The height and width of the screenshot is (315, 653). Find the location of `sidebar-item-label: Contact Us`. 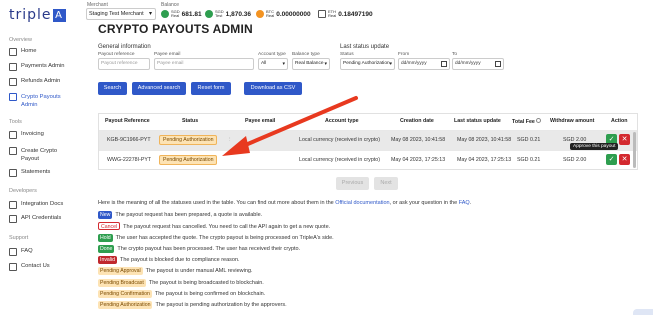

sidebar-item-label: Contact Us is located at coordinates (35, 266).